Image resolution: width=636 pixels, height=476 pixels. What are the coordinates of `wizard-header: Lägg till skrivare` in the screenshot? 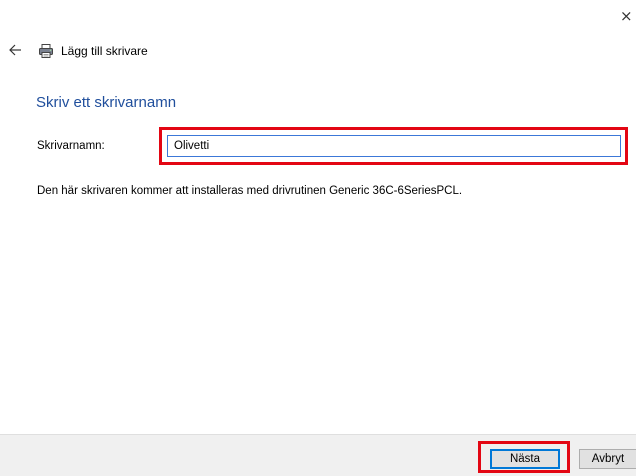 It's located at (93, 51).